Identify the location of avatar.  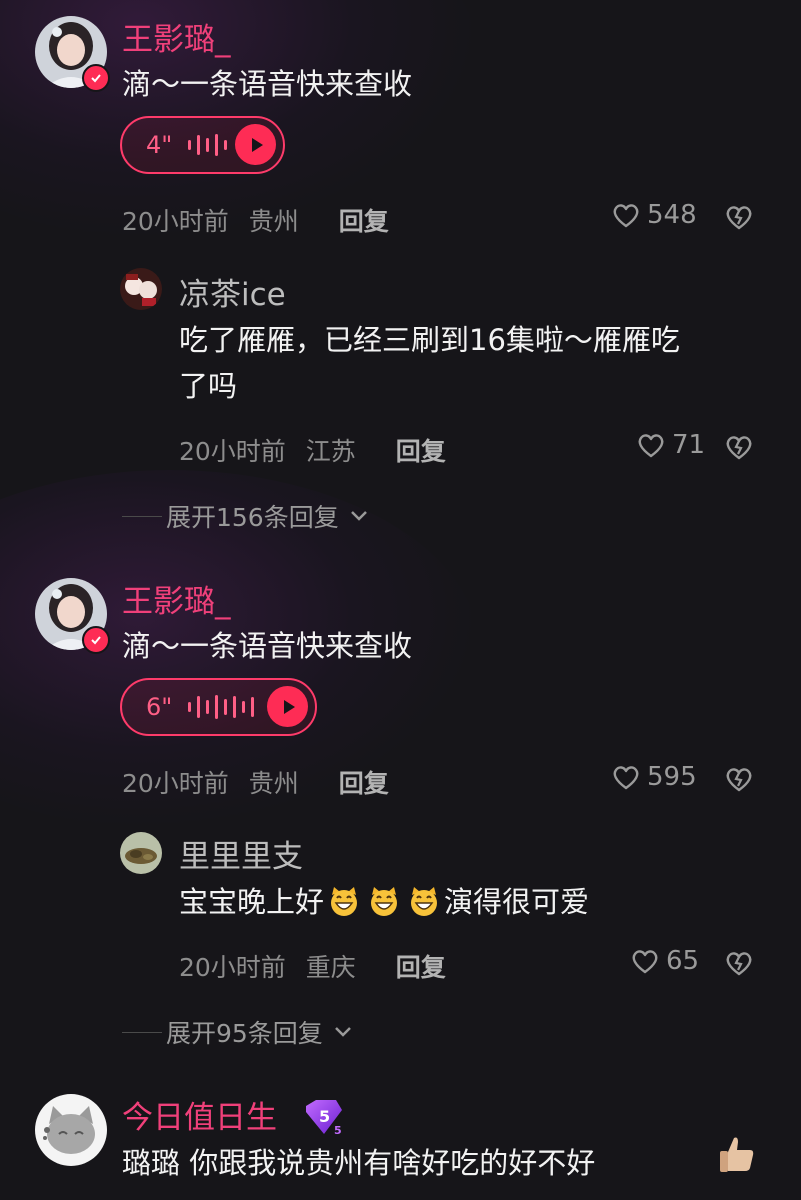
(71, 1130).